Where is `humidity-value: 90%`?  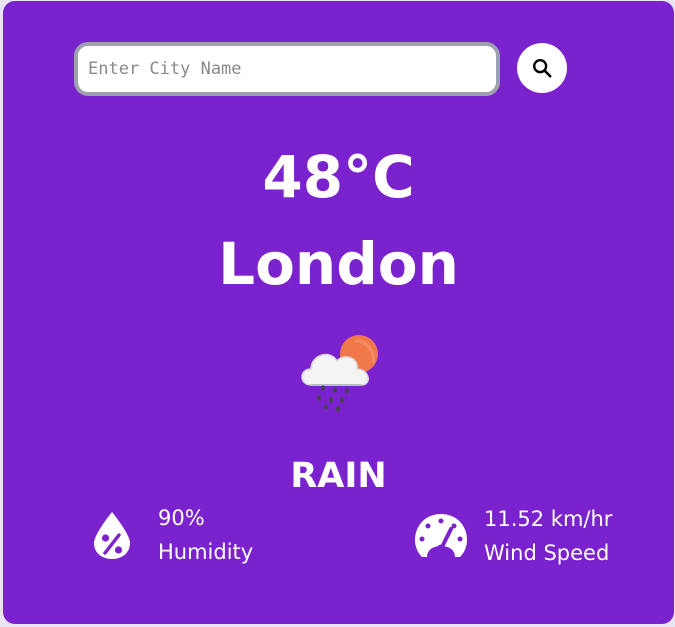 humidity-value: 90% is located at coordinates (181, 518).